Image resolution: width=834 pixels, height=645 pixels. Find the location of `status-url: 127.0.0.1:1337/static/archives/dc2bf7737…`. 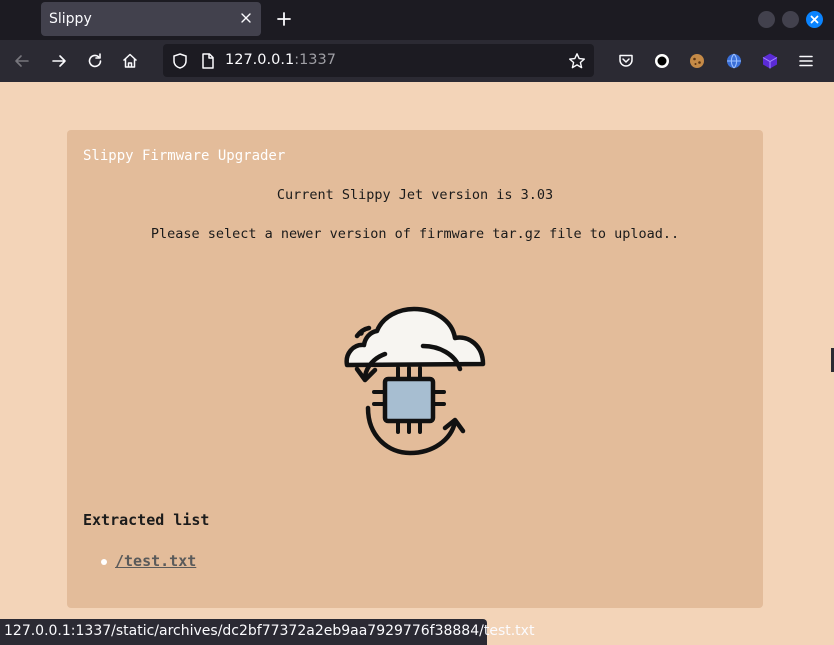

status-url: 127.0.0.1:1337/static/archives/dc2bf7737… is located at coordinates (269, 631).